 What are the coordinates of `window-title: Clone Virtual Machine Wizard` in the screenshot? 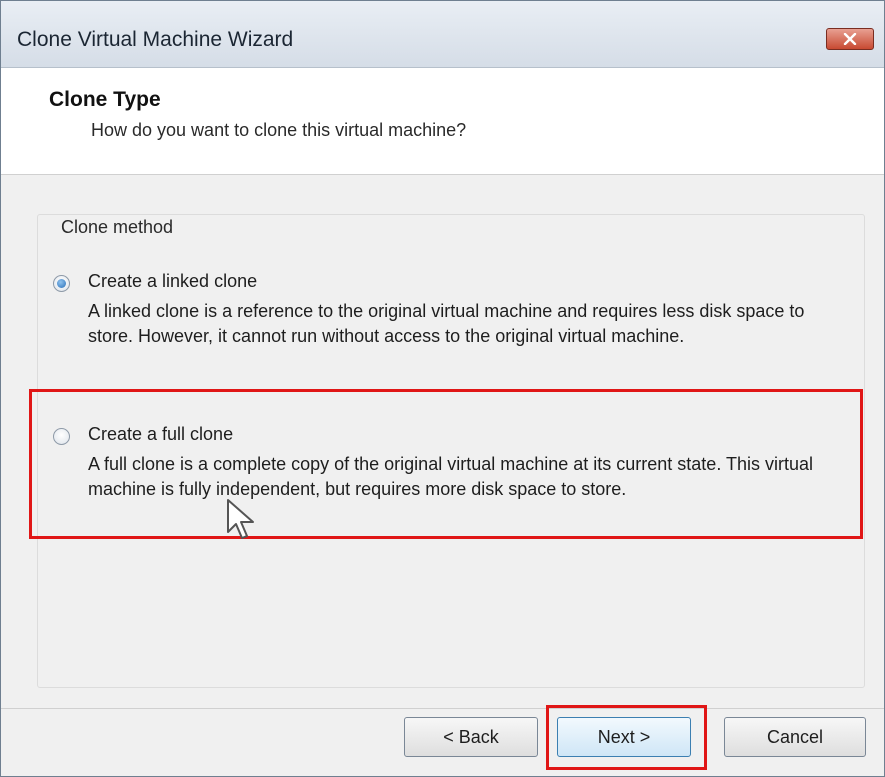 It's located at (155, 39).